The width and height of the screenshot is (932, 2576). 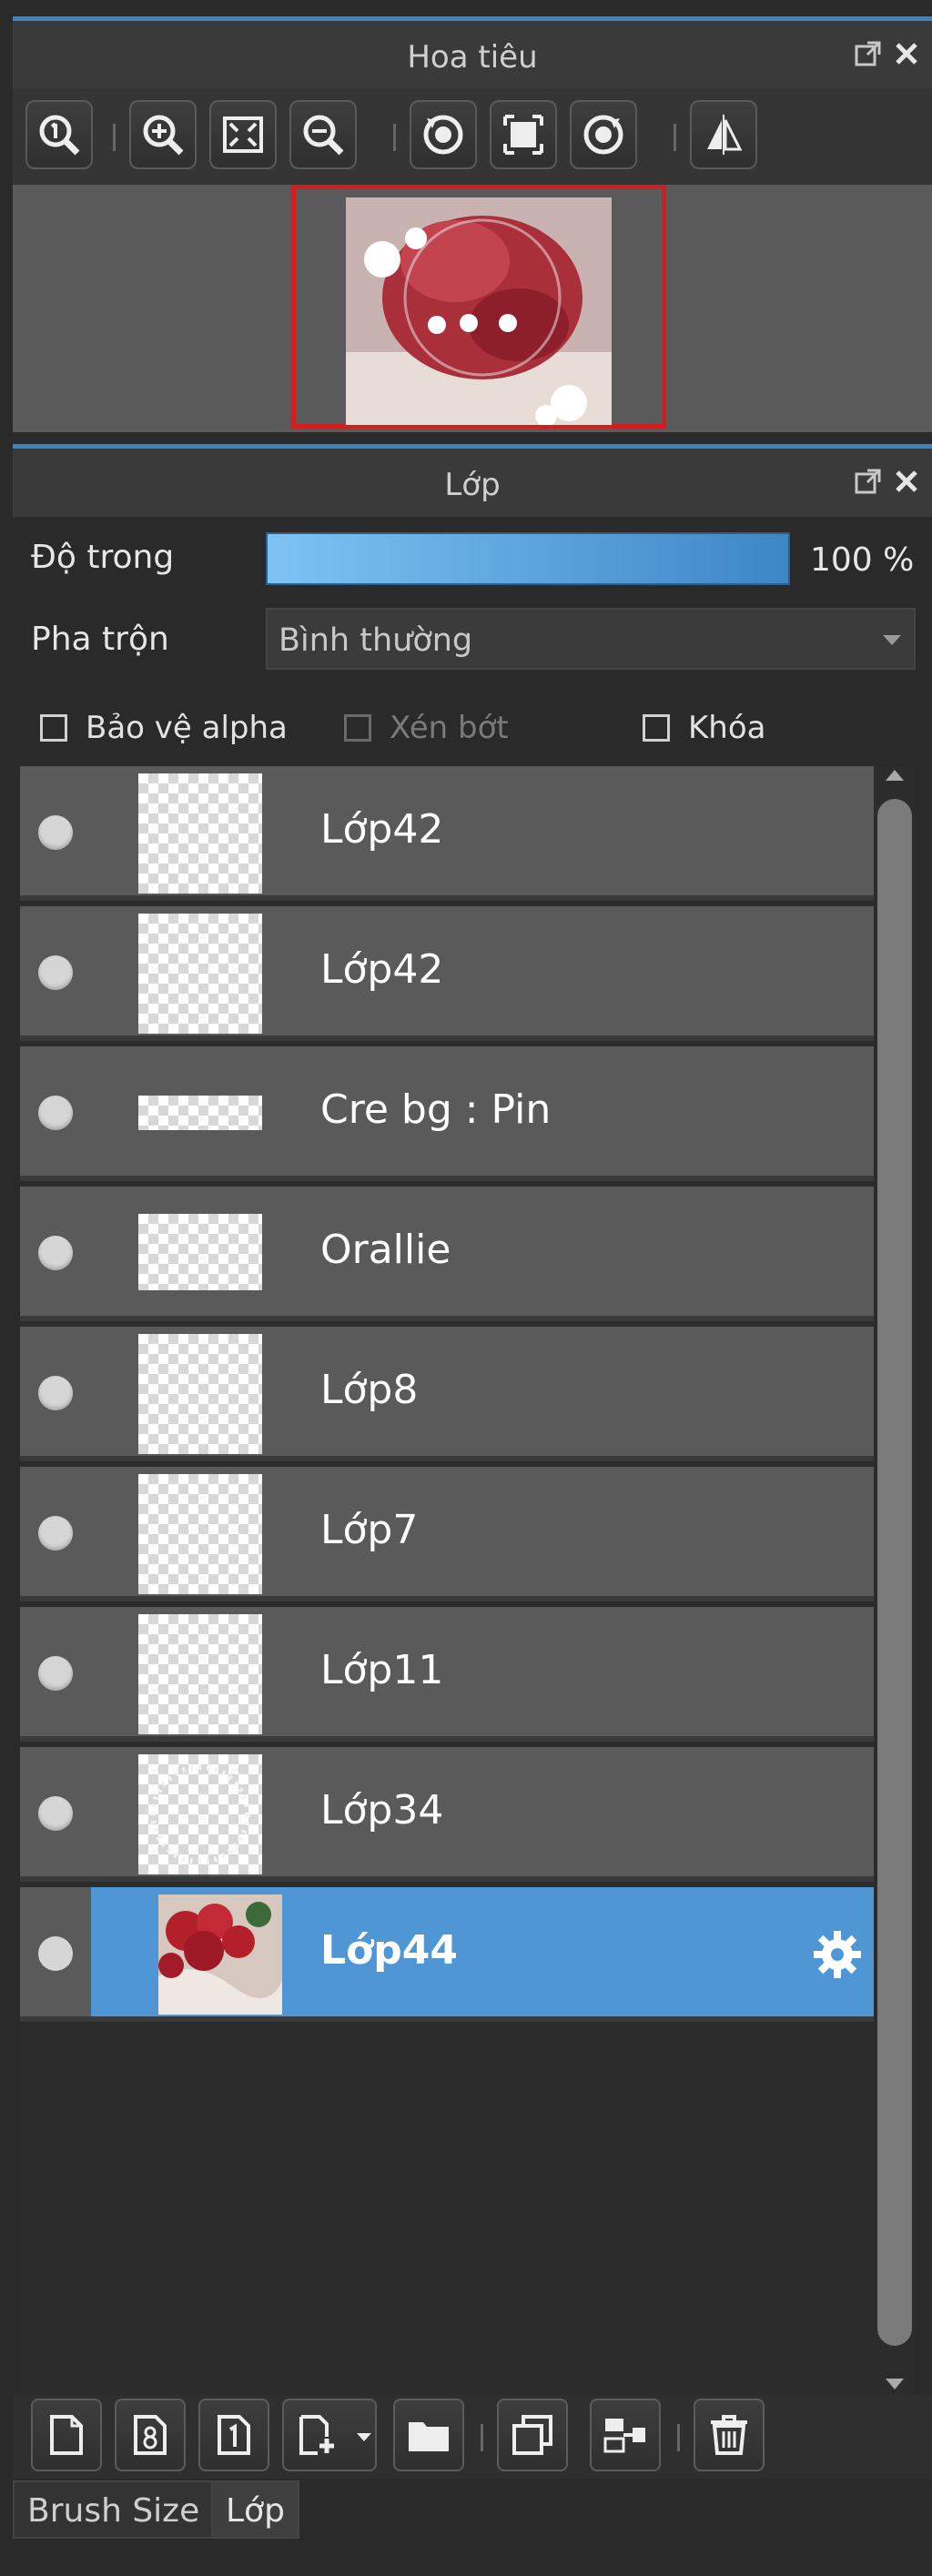 What do you see at coordinates (895, 2384) in the screenshot?
I see `scroll-down-arrow-icon` at bounding box center [895, 2384].